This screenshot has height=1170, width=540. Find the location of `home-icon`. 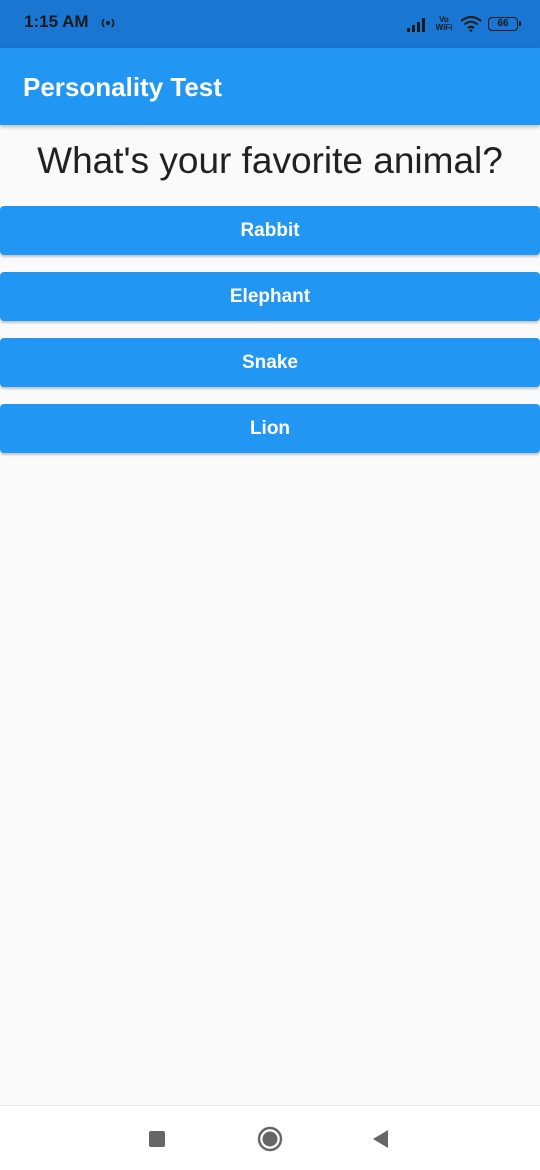

home-icon is located at coordinates (270, 1139).